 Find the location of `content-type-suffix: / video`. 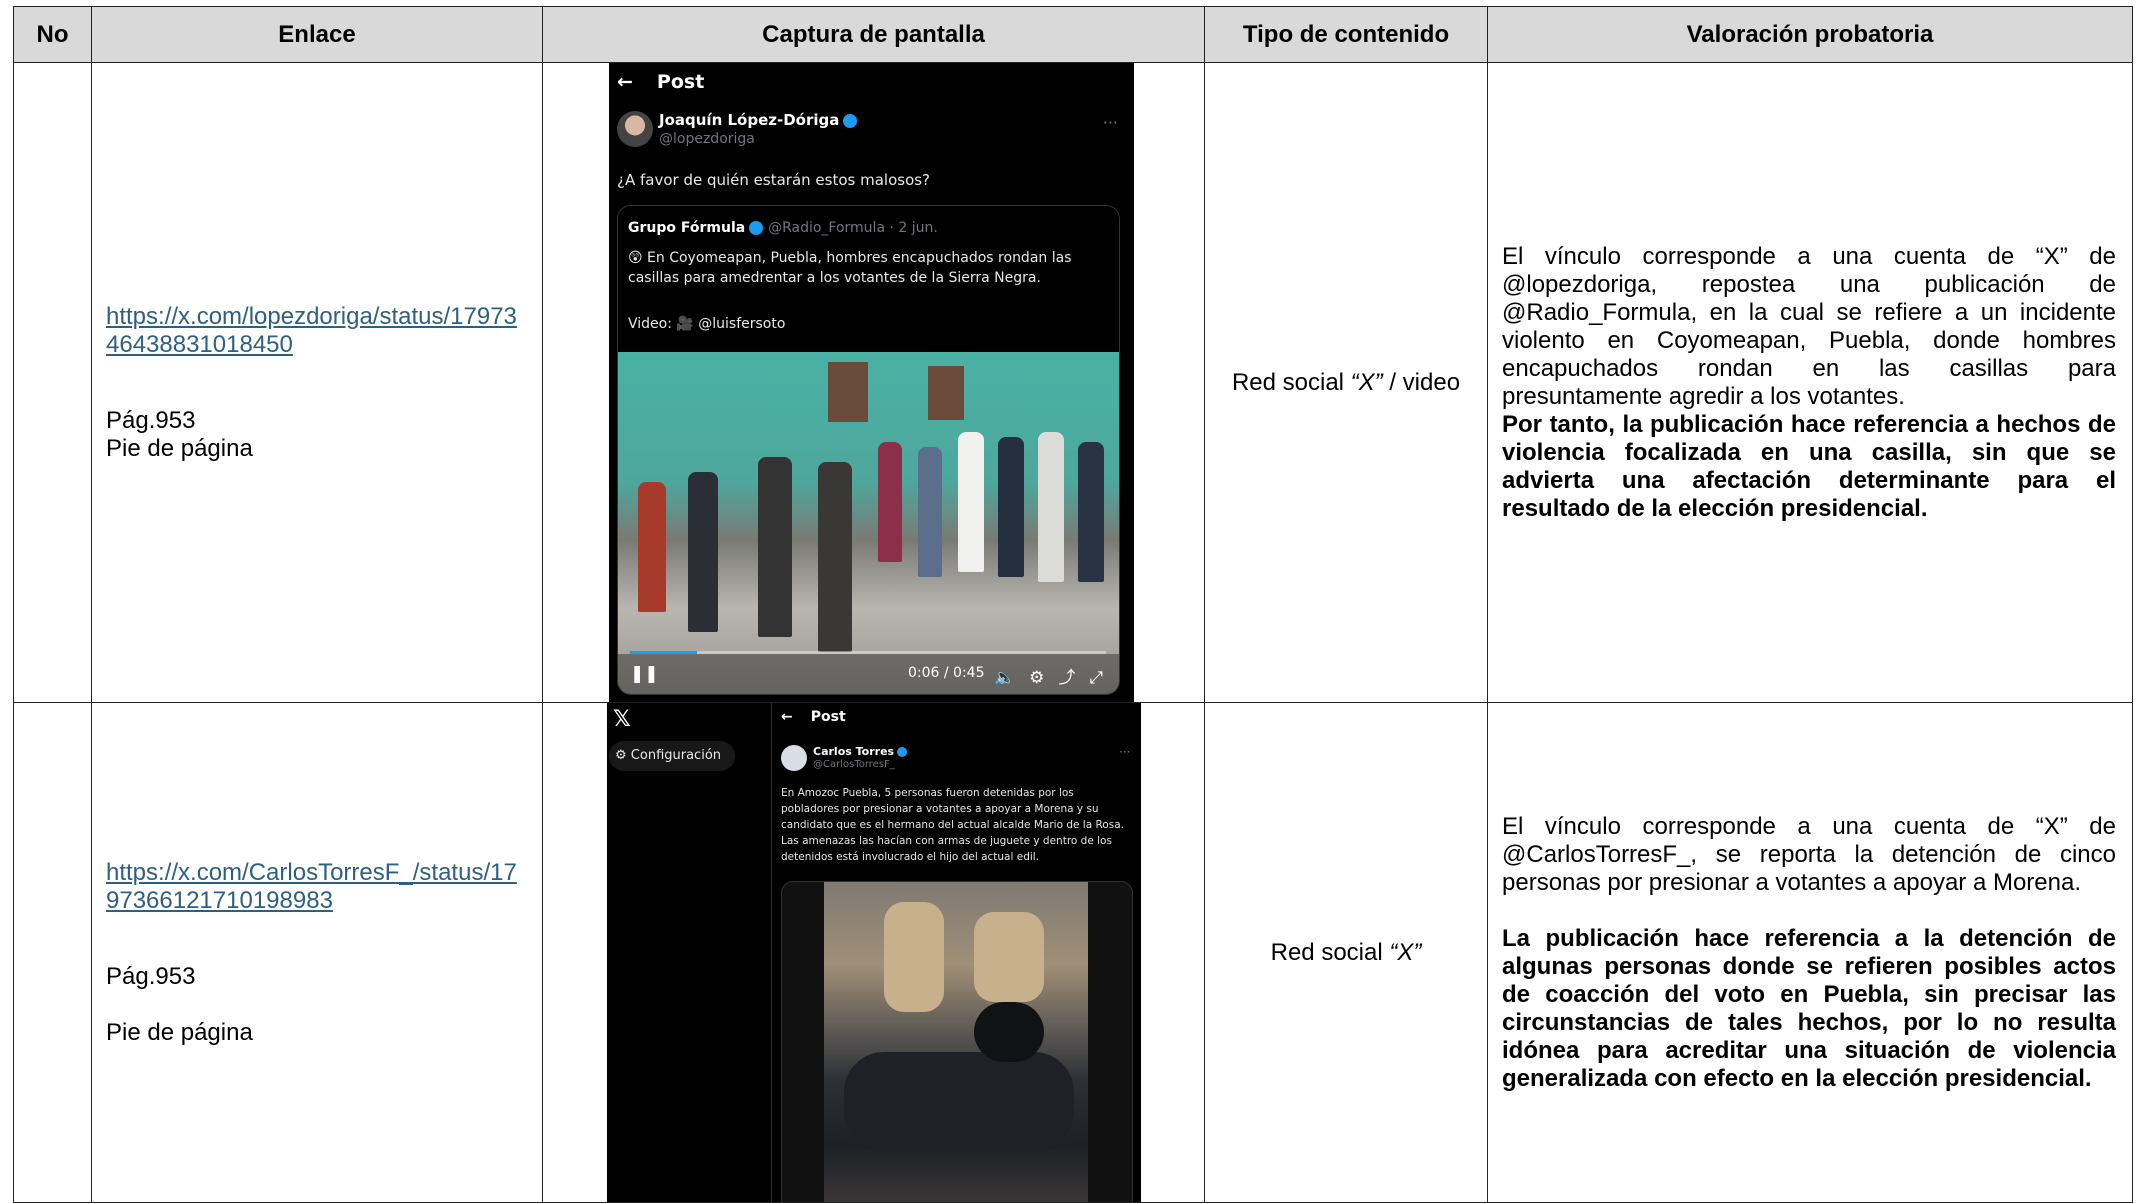

content-type-suffix: / video is located at coordinates (1421, 382).